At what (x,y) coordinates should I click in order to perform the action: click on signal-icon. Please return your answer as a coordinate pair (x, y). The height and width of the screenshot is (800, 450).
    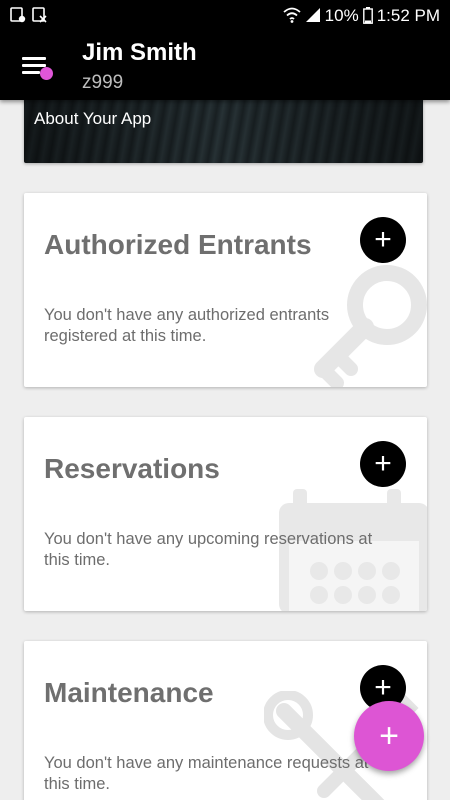
    Looking at the image, I should click on (312, 15).